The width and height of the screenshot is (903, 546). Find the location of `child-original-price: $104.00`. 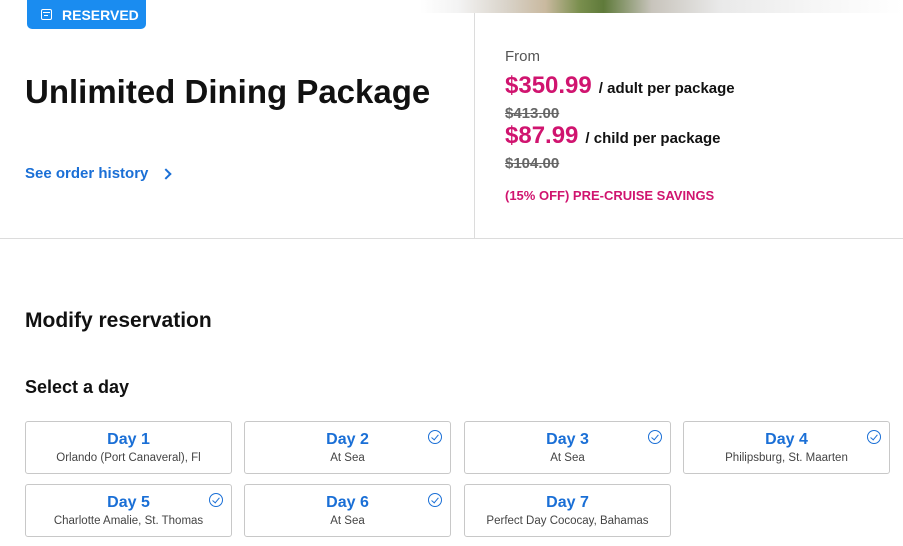

child-original-price: $104.00 is located at coordinates (532, 163).